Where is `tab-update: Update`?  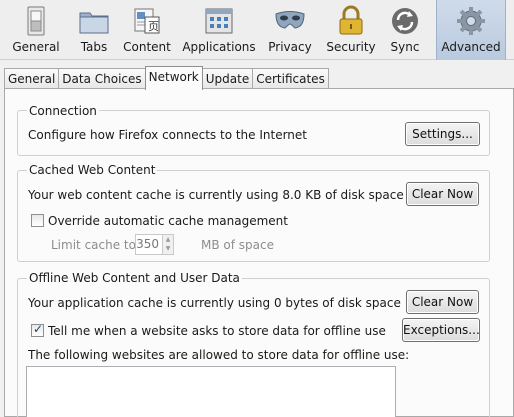
tab-update: Update is located at coordinates (227, 79).